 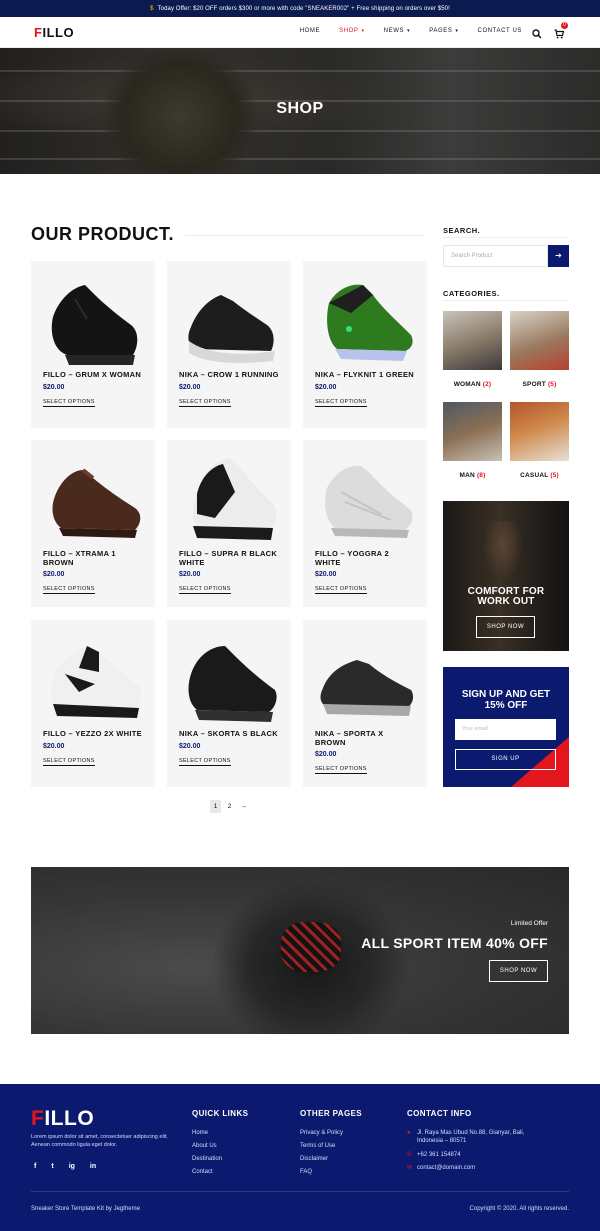 What do you see at coordinates (331, 1113) in the screenshot?
I see `other-pages-heading: OTHER PAGES` at bounding box center [331, 1113].